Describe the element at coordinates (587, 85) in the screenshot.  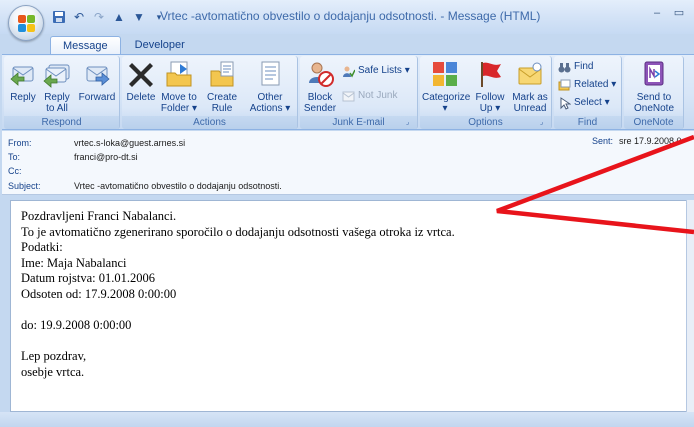
I see `related-button: Related ▾` at that location.